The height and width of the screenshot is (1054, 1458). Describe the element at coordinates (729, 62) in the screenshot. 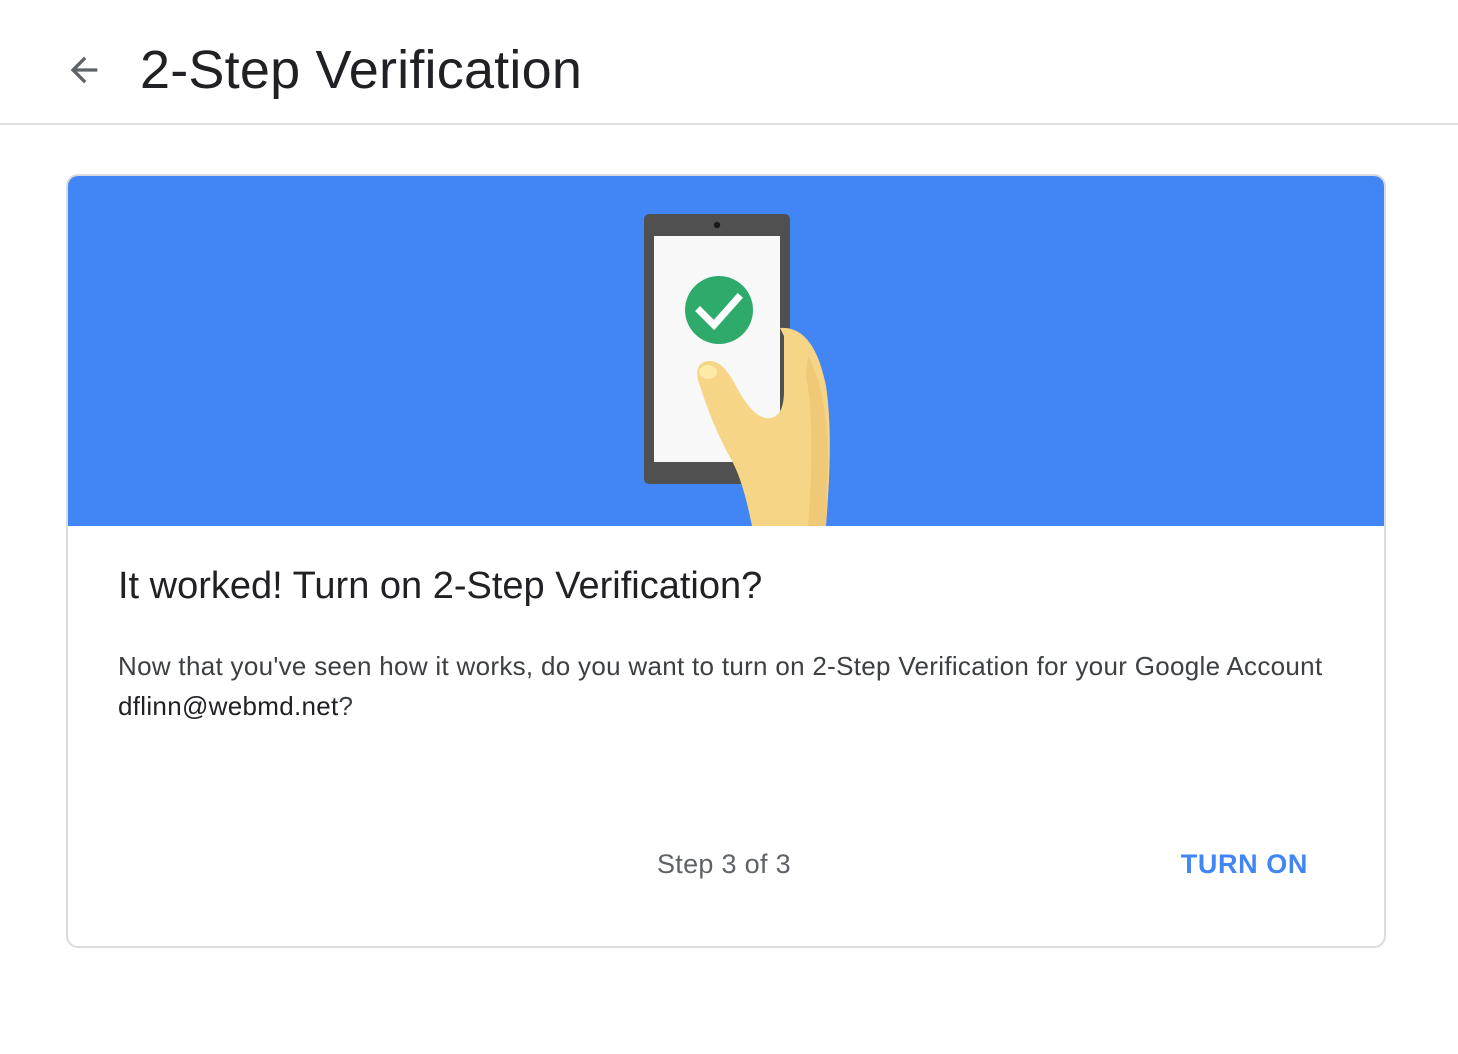

I see `app-header: 2-Step Verification` at that location.